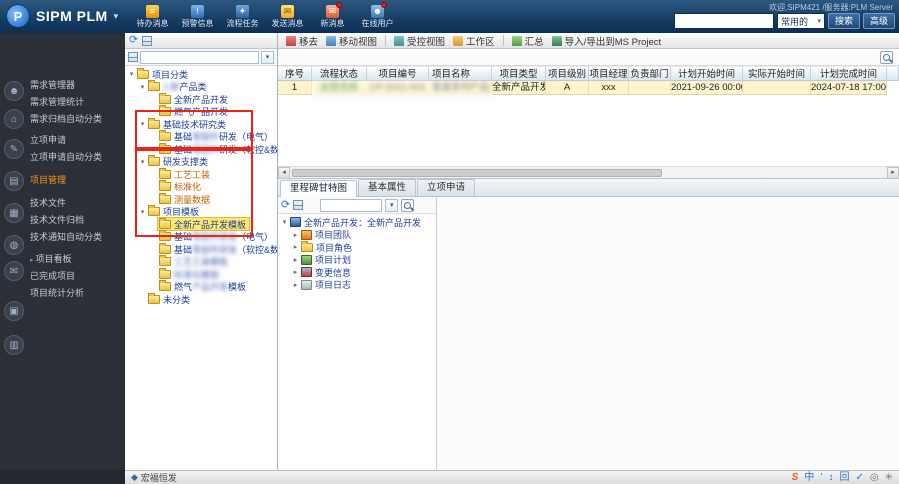 This screenshot has height=484, width=899. Describe the element at coordinates (357, 260) in the screenshot. I see `tree-item-plan: 项目计划` at that location.